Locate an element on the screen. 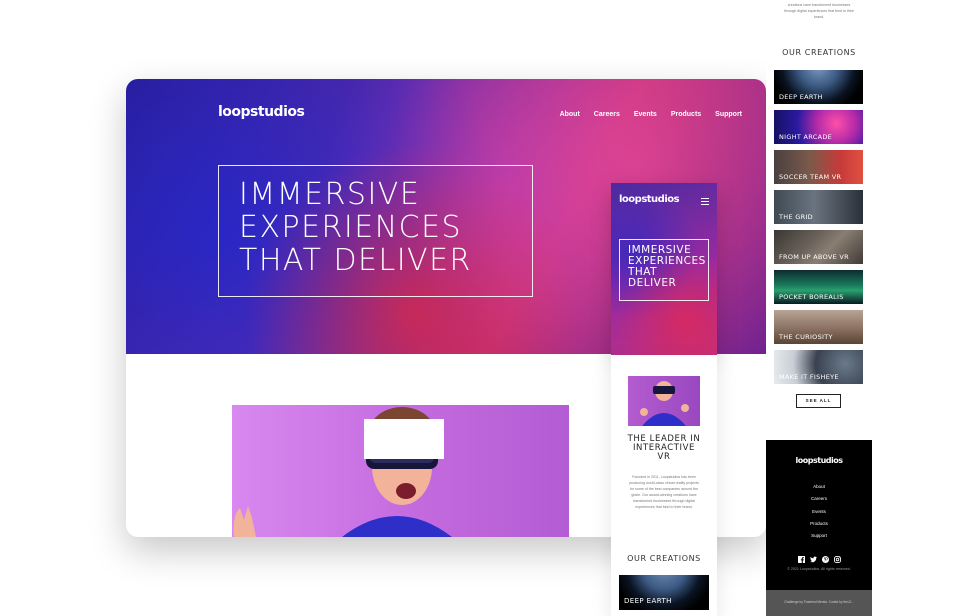 The height and width of the screenshot is (616, 960). leader-heading-line: VR is located at coordinates (664, 457).